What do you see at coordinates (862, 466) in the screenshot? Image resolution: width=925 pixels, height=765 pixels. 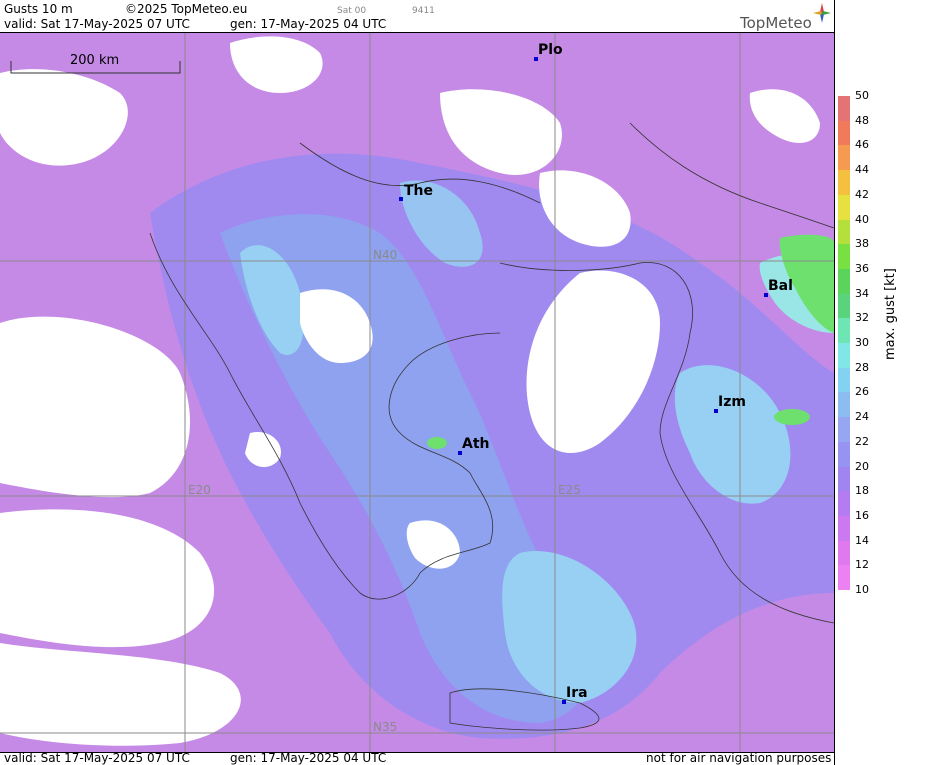 I see `legend-tick-label: 20` at bounding box center [862, 466].